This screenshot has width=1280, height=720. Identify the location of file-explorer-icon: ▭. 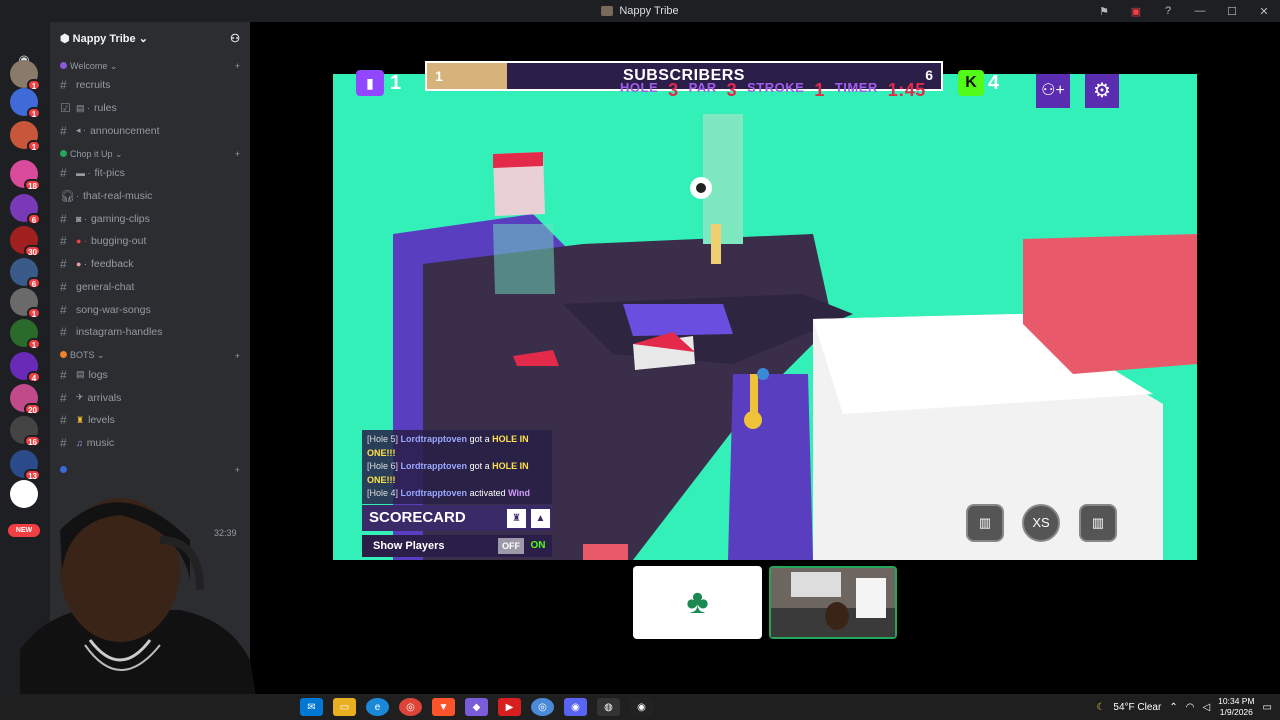
(344, 707).